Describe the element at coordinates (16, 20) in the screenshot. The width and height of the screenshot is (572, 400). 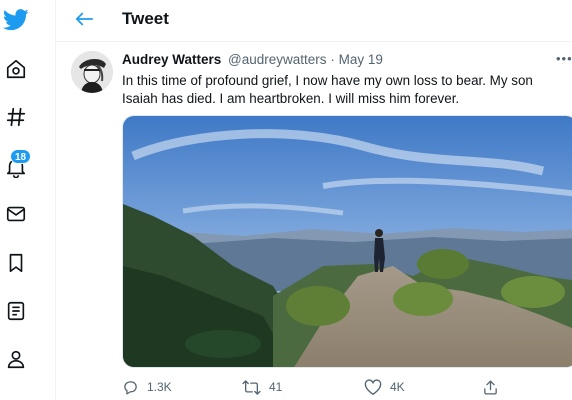
I see `twitter-logo-icon` at that location.